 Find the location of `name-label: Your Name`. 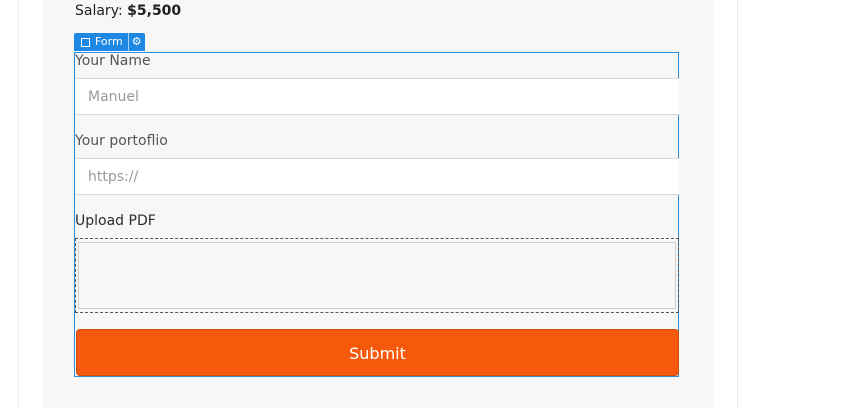

name-label: Your Name is located at coordinates (113, 61).